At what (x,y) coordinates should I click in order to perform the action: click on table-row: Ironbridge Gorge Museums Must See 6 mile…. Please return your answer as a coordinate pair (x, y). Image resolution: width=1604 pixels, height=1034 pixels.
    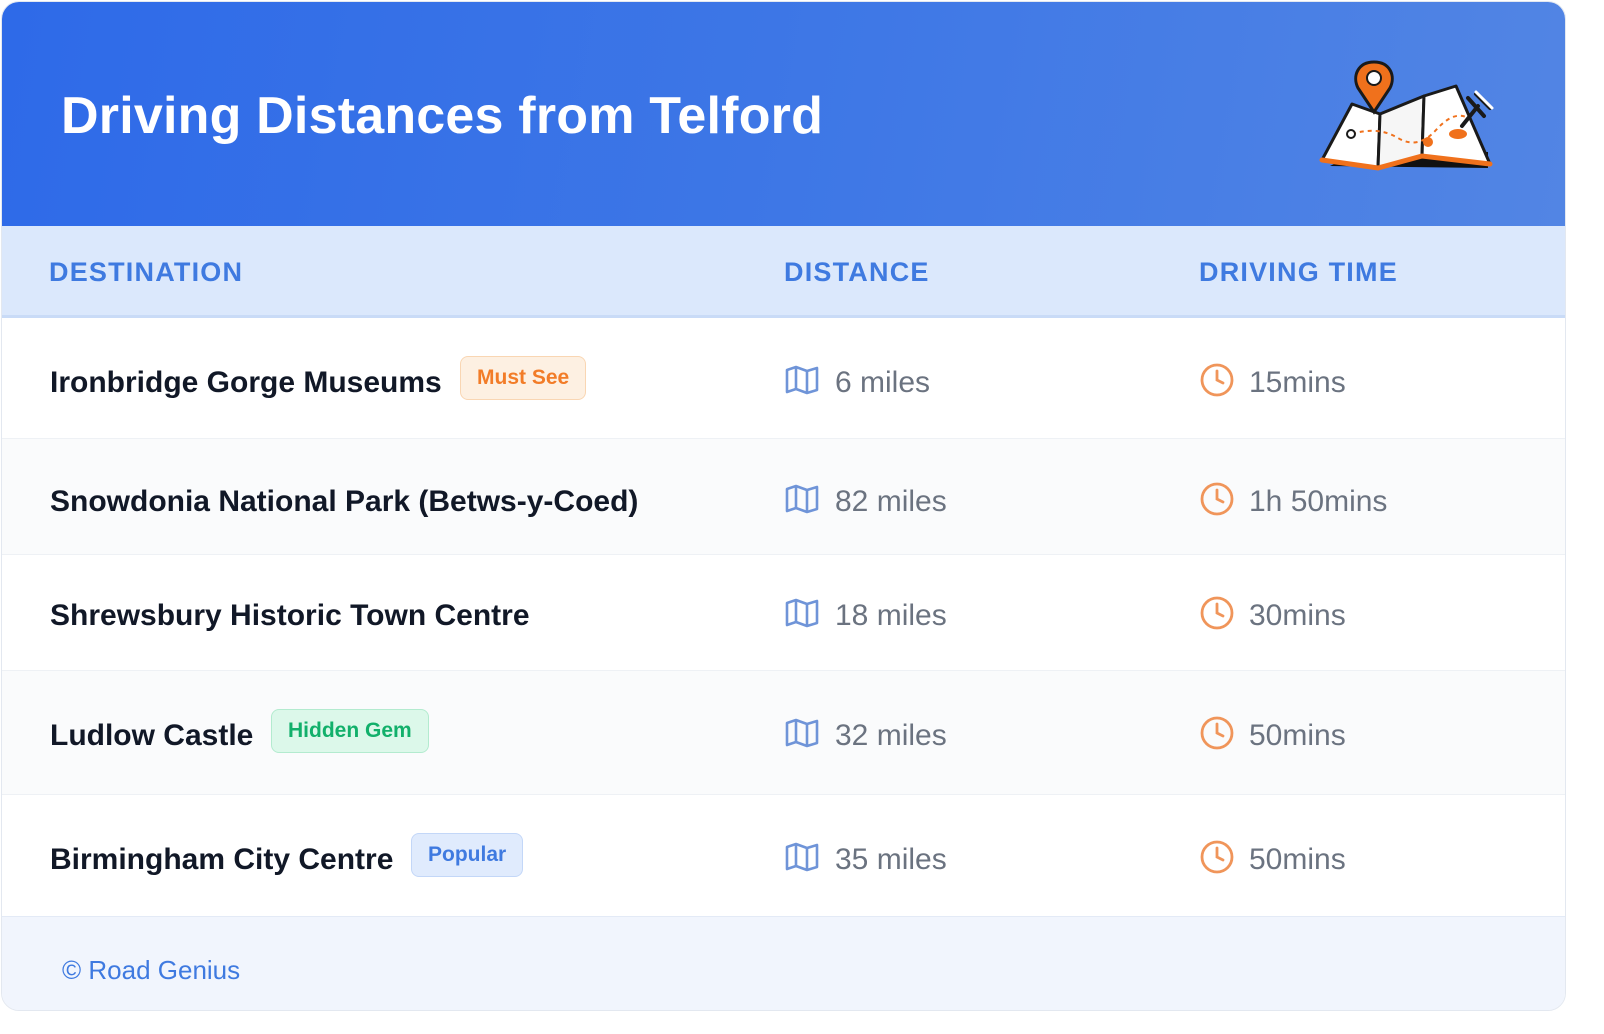
    Looking at the image, I should click on (783, 378).